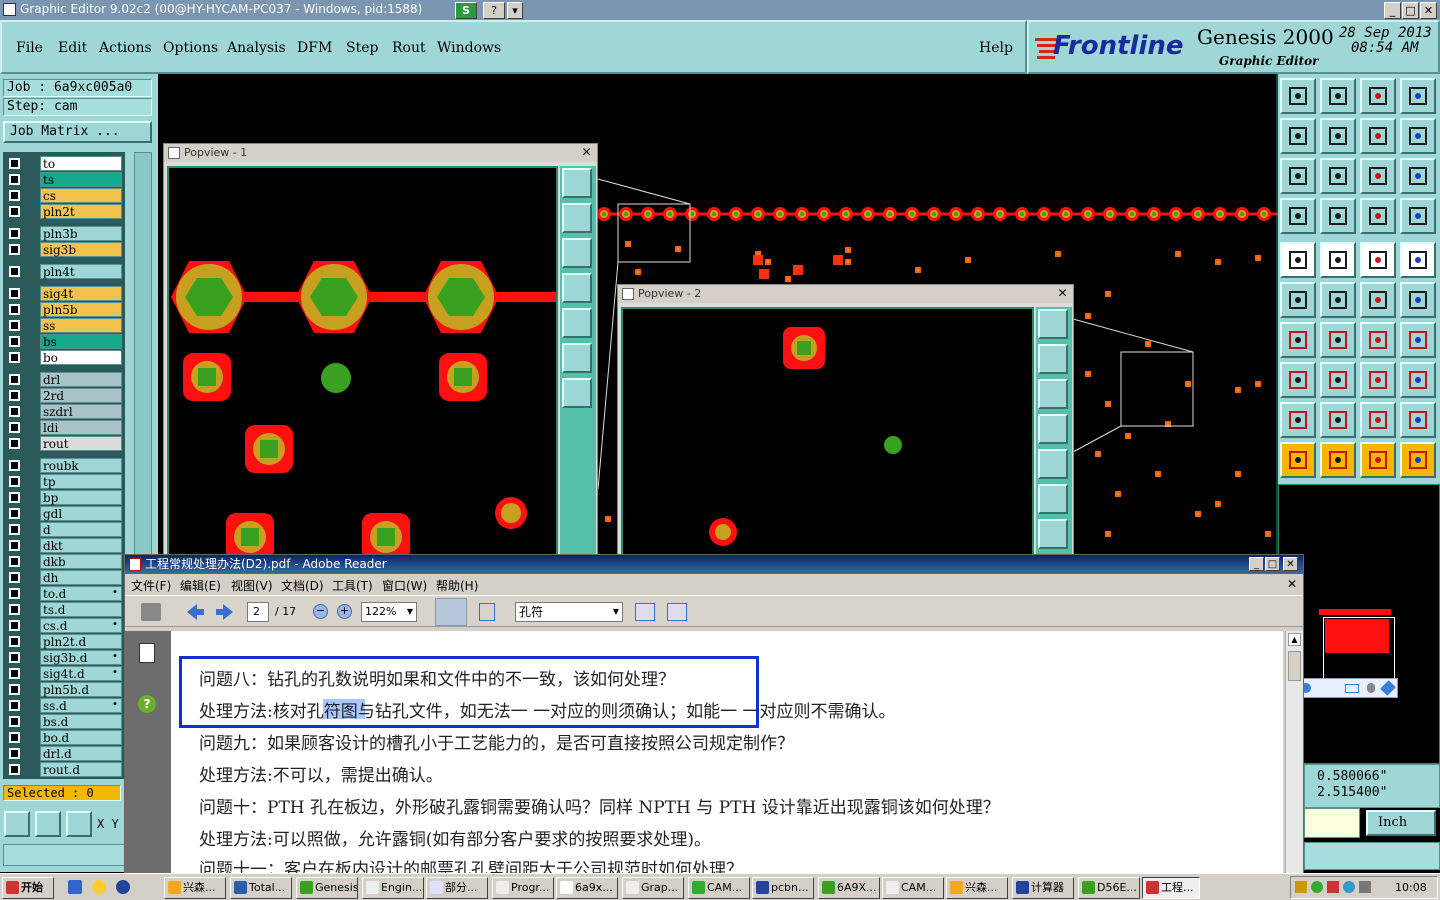 Image resolution: width=1440 pixels, height=900 pixels. What do you see at coordinates (1053, 394) in the screenshot?
I see `pv2-pan-down-icon` at bounding box center [1053, 394].